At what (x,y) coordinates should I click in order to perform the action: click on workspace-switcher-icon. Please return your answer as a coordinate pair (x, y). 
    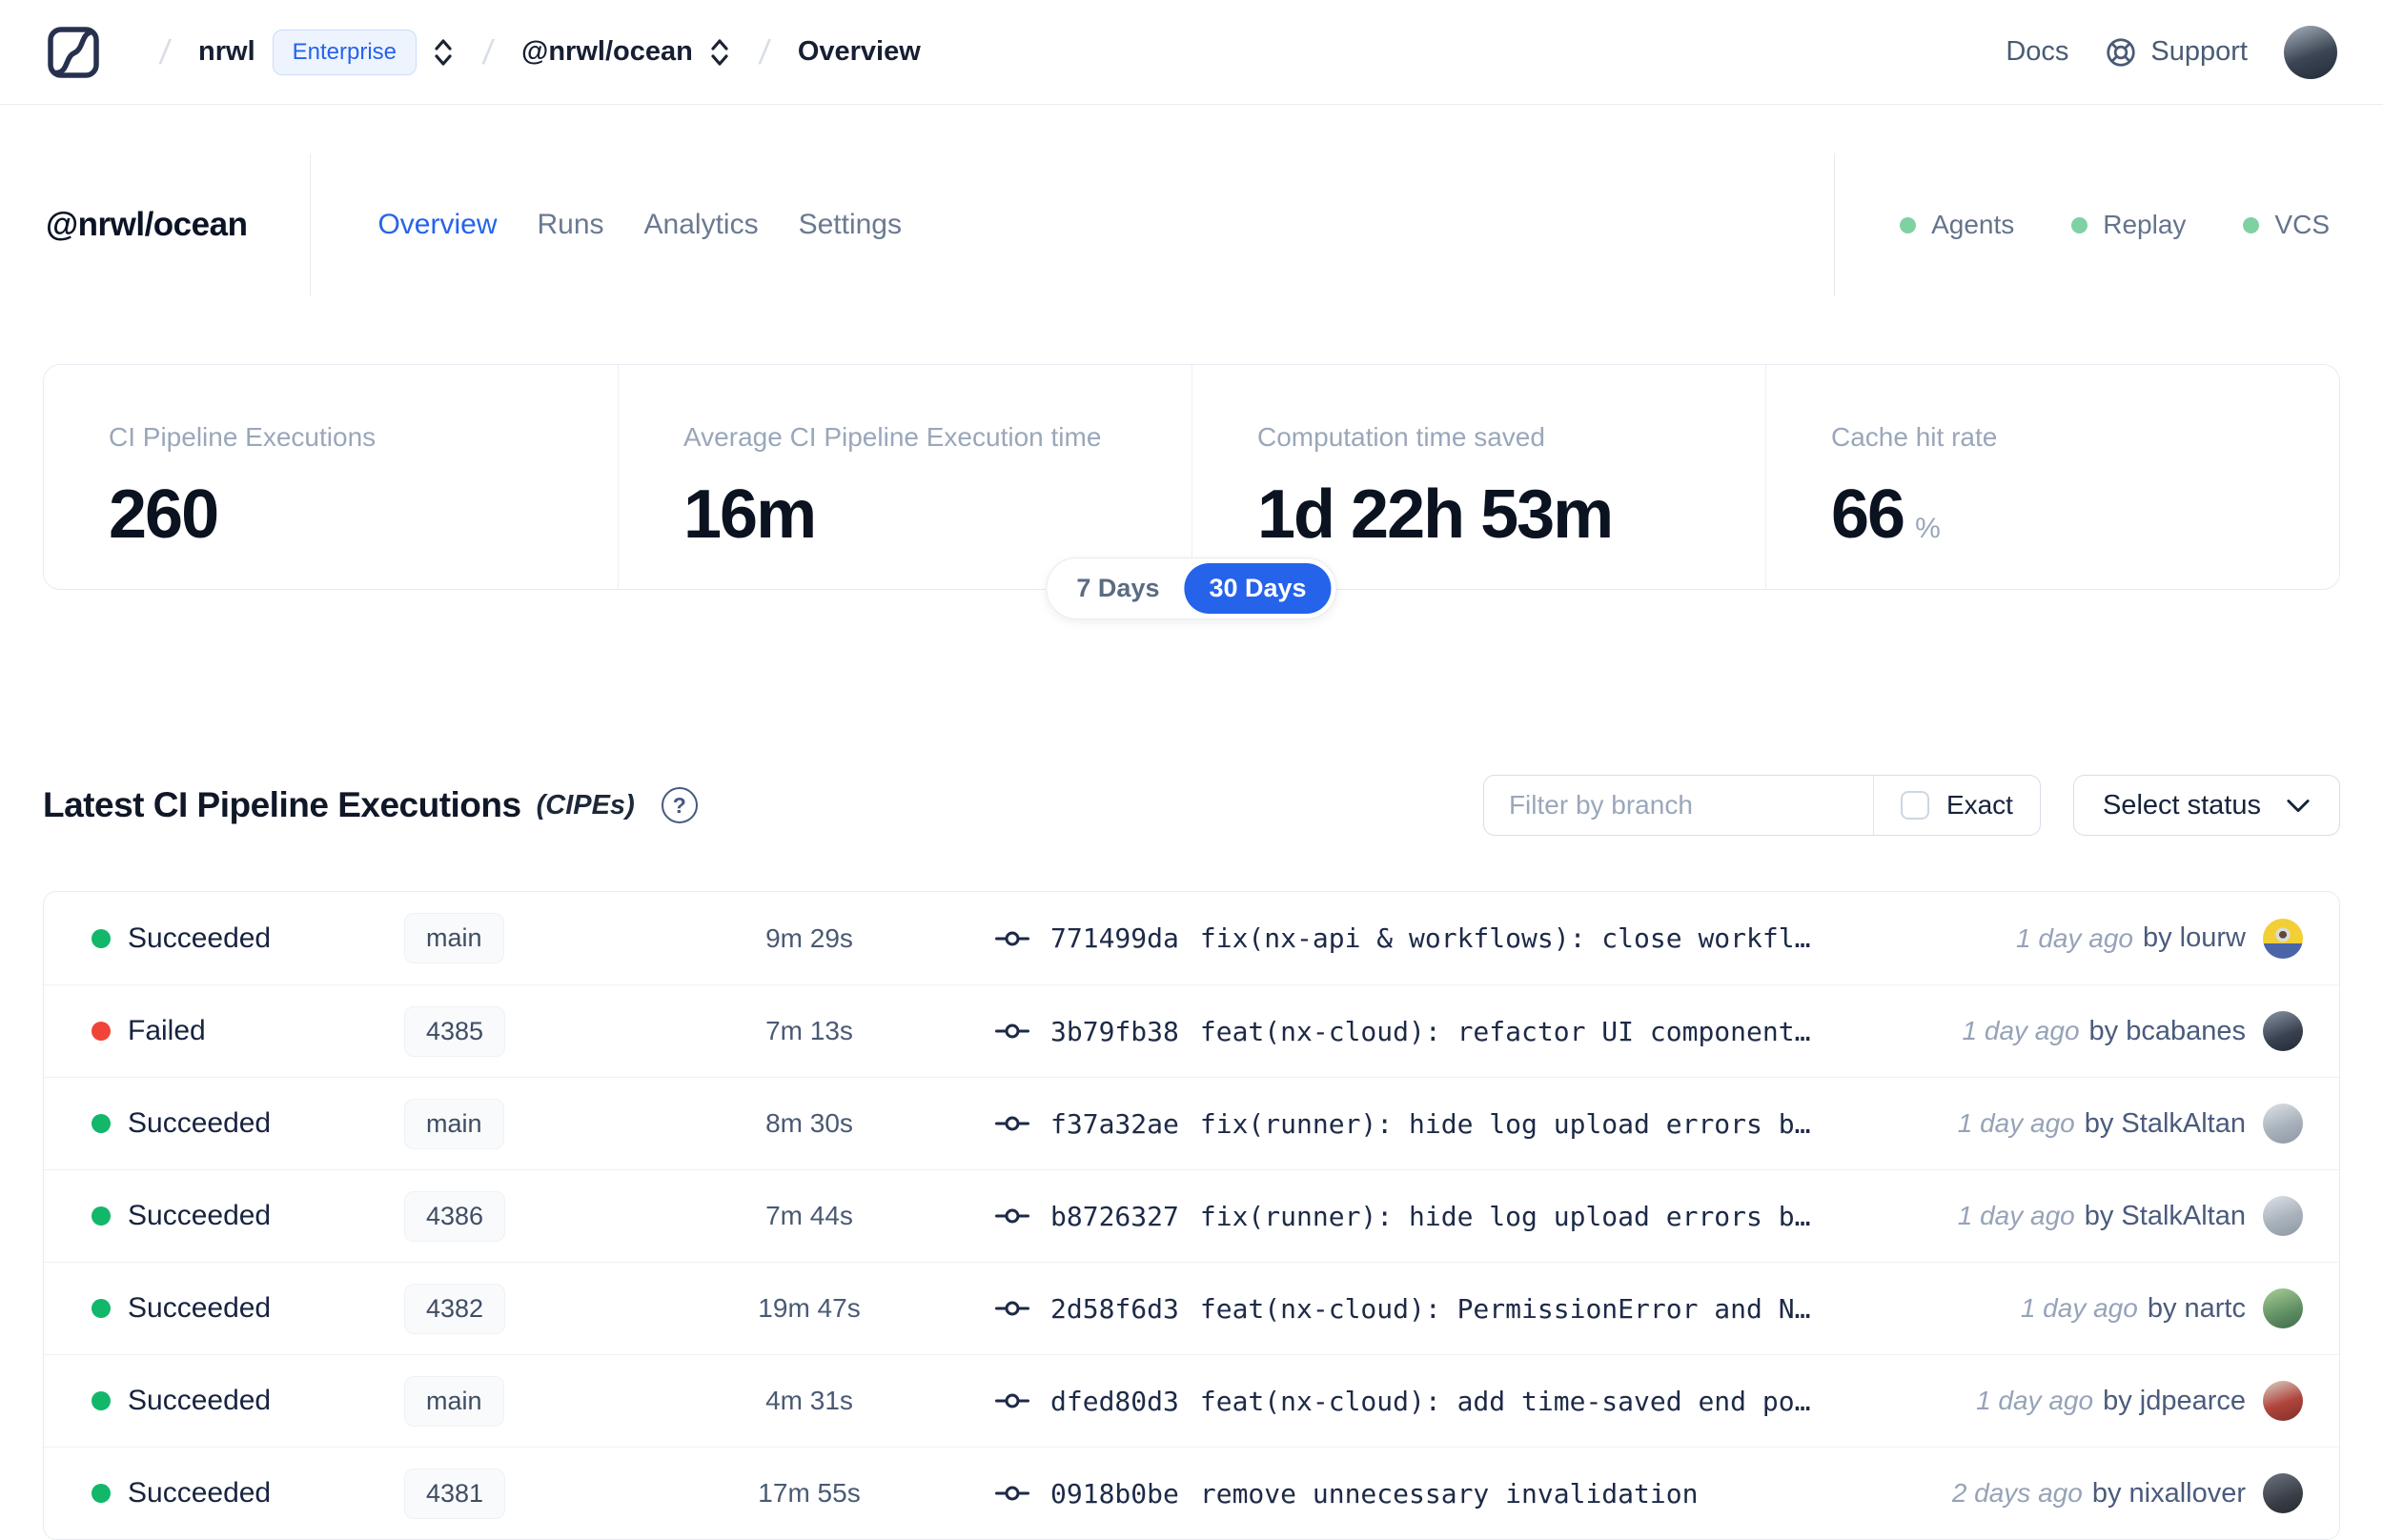
    Looking at the image, I should click on (719, 52).